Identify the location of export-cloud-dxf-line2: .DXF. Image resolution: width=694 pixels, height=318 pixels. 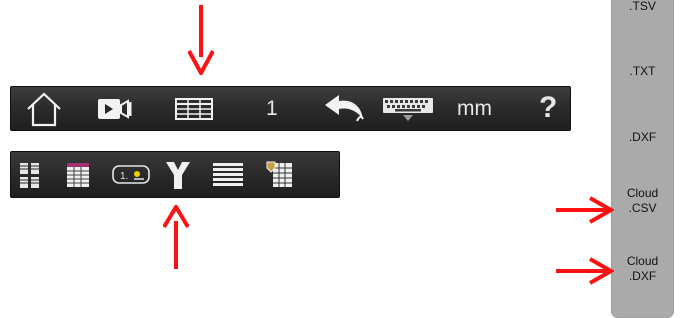
(642, 276).